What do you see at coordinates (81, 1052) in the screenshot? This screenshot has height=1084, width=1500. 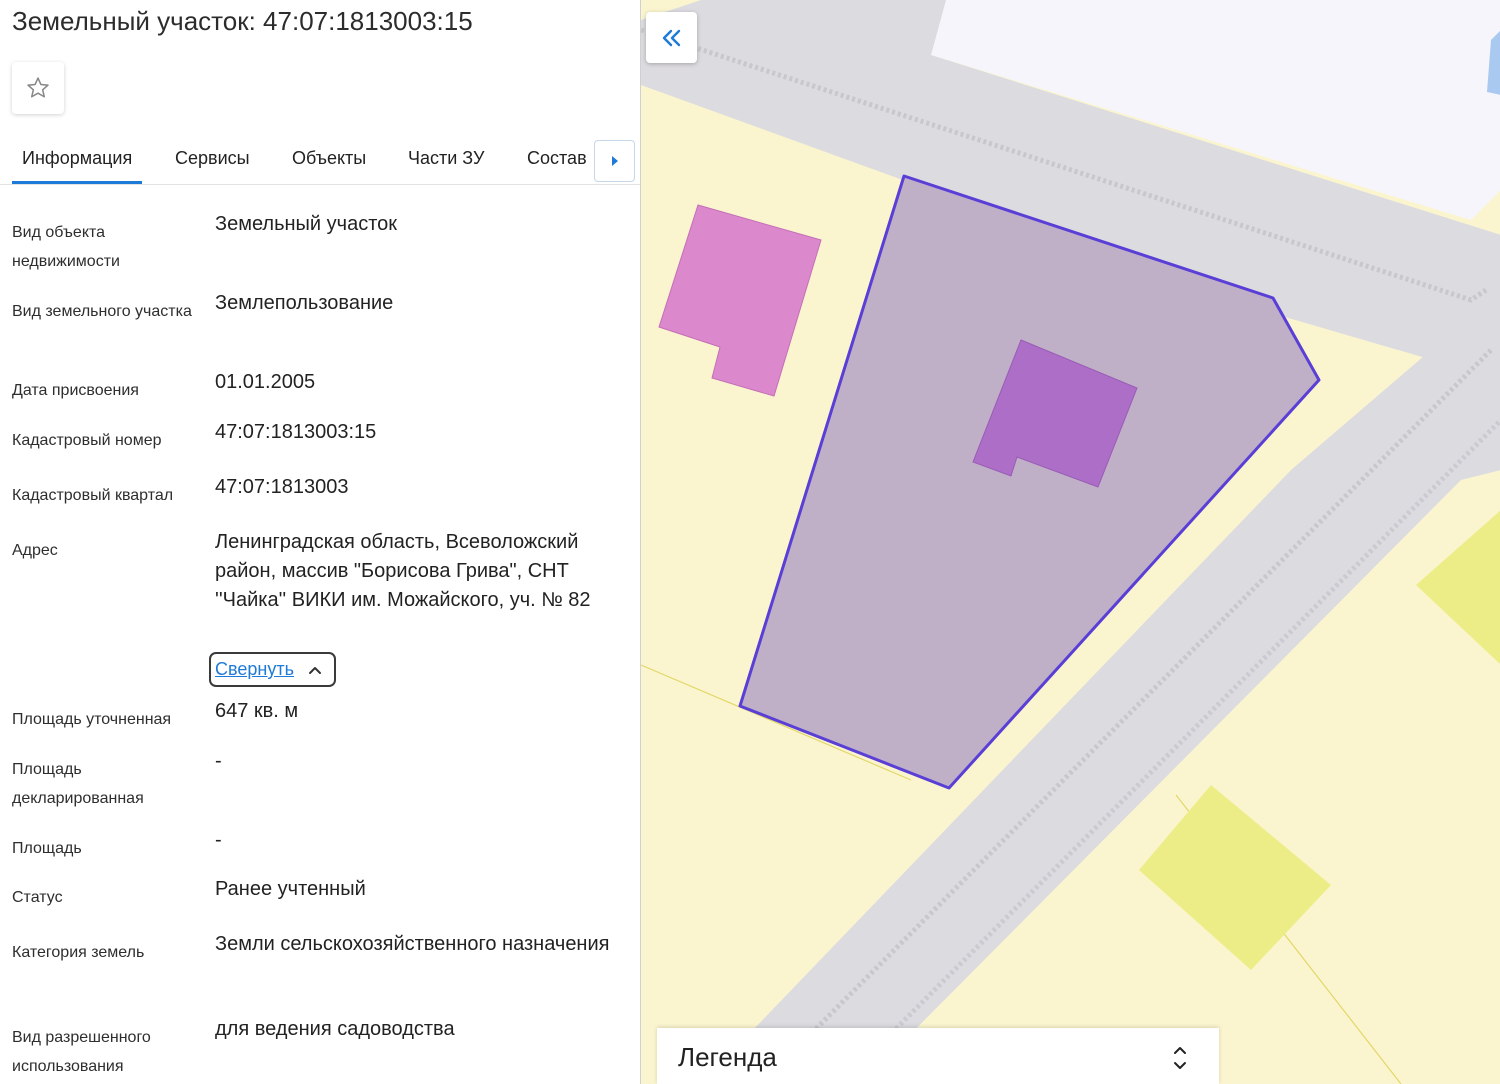 I see `field-label: Вид разрешенного использования` at bounding box center [81, 1052].